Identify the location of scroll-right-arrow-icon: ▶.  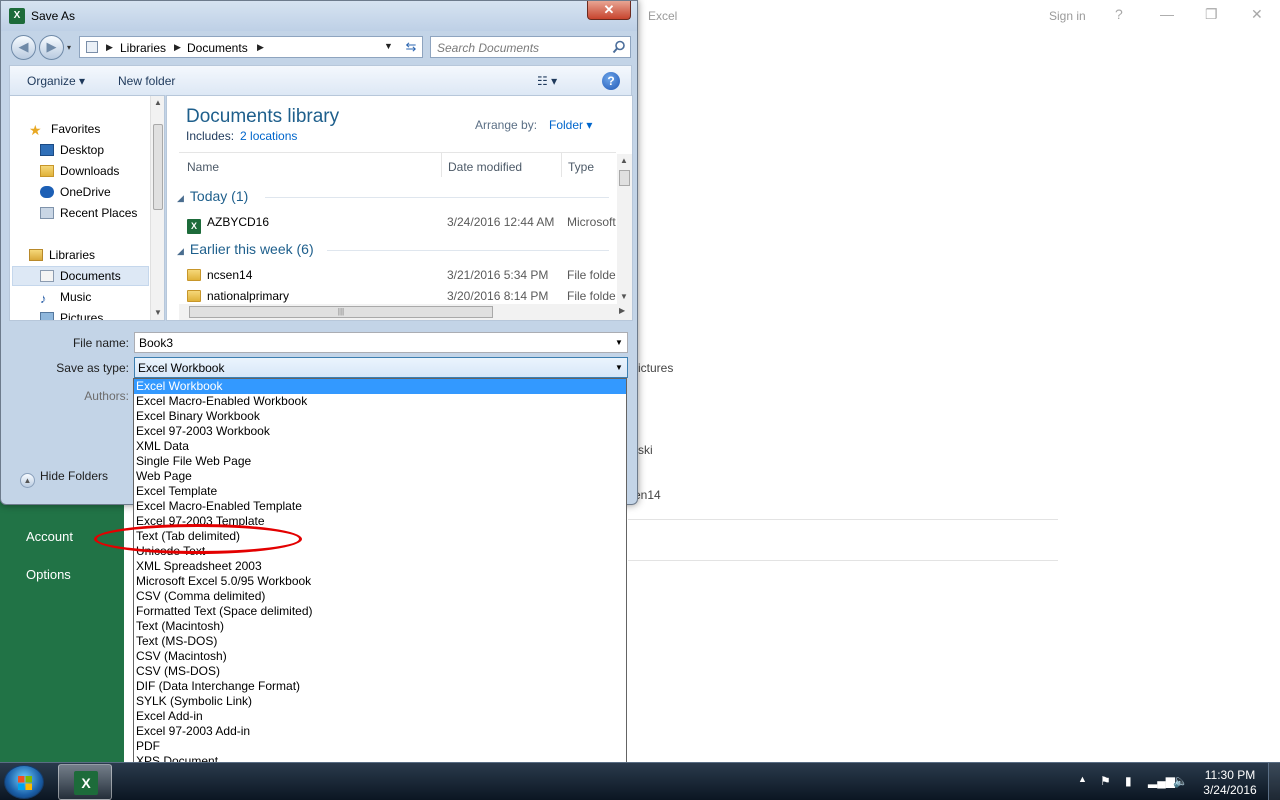
(622, 310).